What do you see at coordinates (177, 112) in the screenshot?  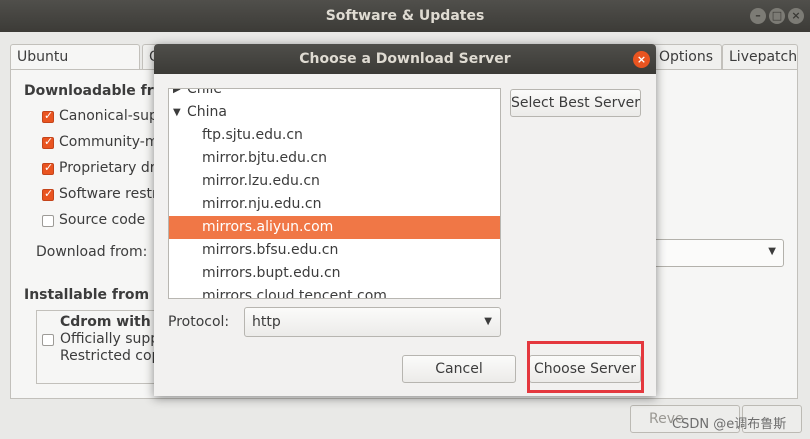 I see `expander-open-icon: ▼` at bounding box center [177, 112].